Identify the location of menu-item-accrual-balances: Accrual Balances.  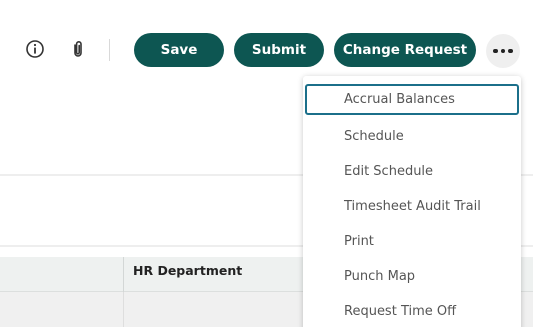
(412, 99).